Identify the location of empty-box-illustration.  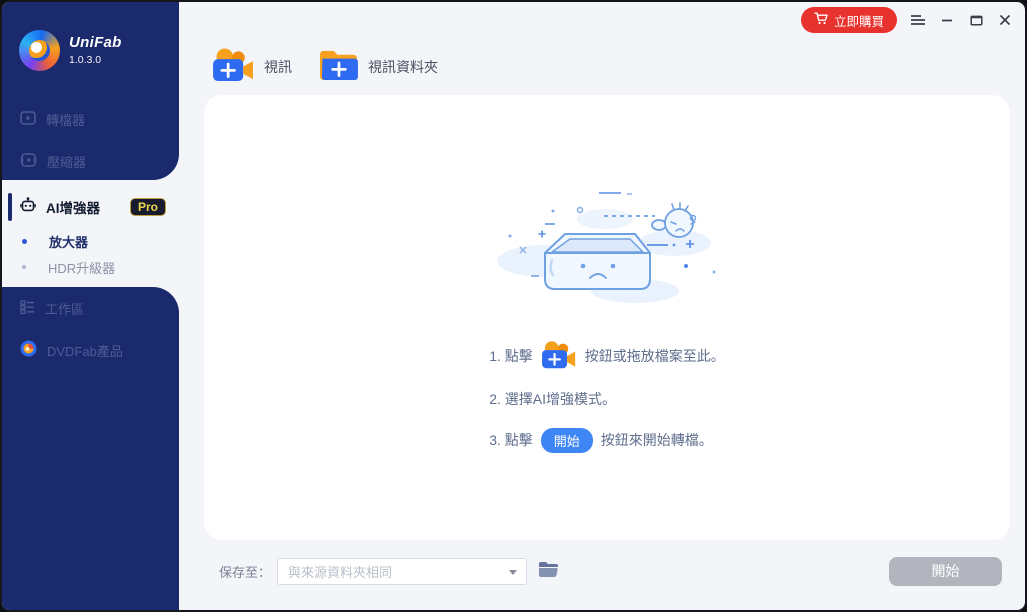
(607, 253).